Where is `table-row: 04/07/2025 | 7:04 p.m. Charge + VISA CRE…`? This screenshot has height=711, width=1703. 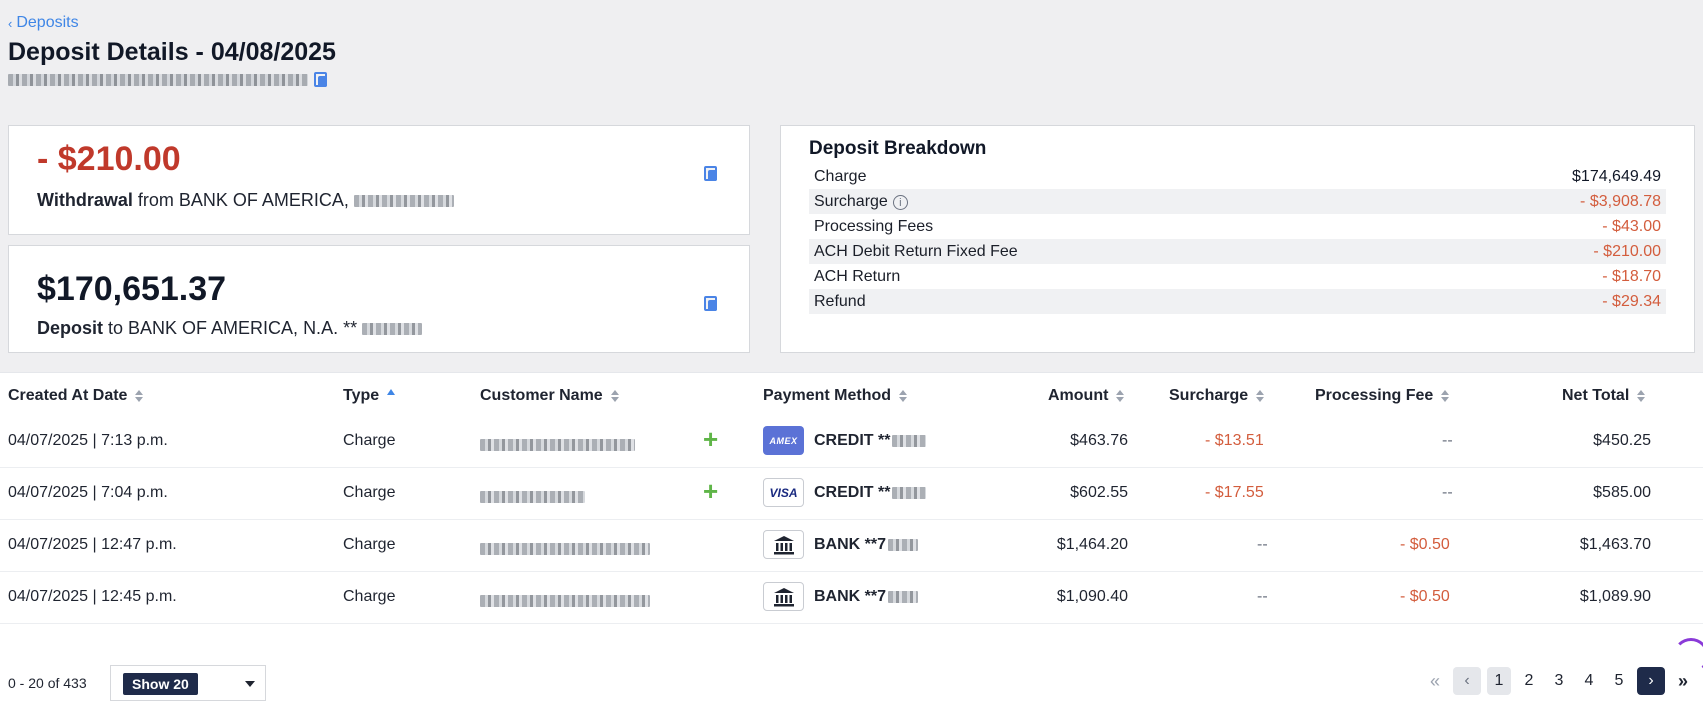 table-row: 04/07/2025 | 7:04 p.m. Charge + VISA CRE… is located at coordinates (851, 494).